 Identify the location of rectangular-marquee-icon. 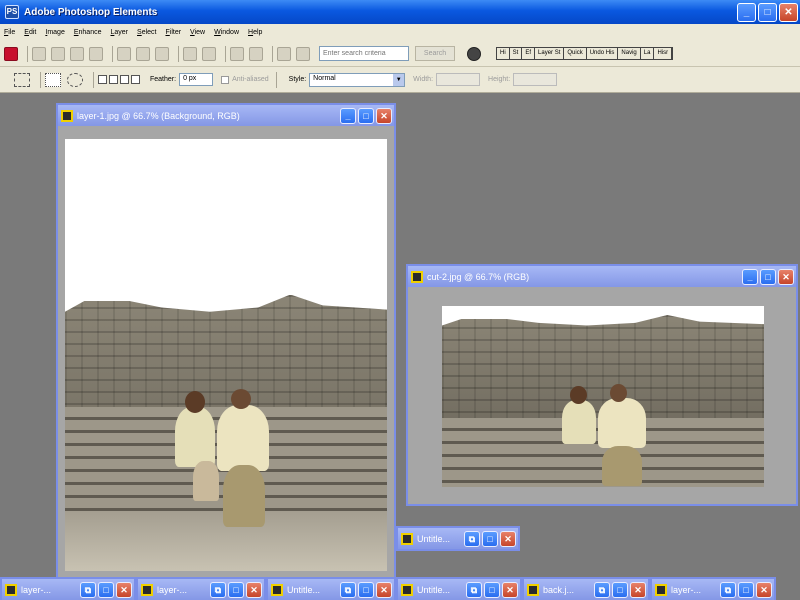
(22, 79).